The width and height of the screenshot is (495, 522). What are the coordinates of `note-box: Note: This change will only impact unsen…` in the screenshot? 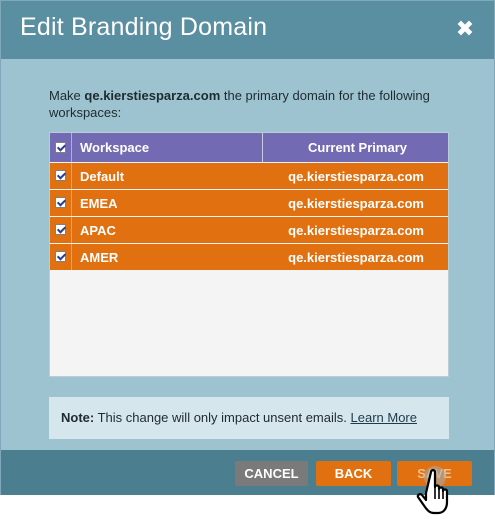 It's located at (249, 418).